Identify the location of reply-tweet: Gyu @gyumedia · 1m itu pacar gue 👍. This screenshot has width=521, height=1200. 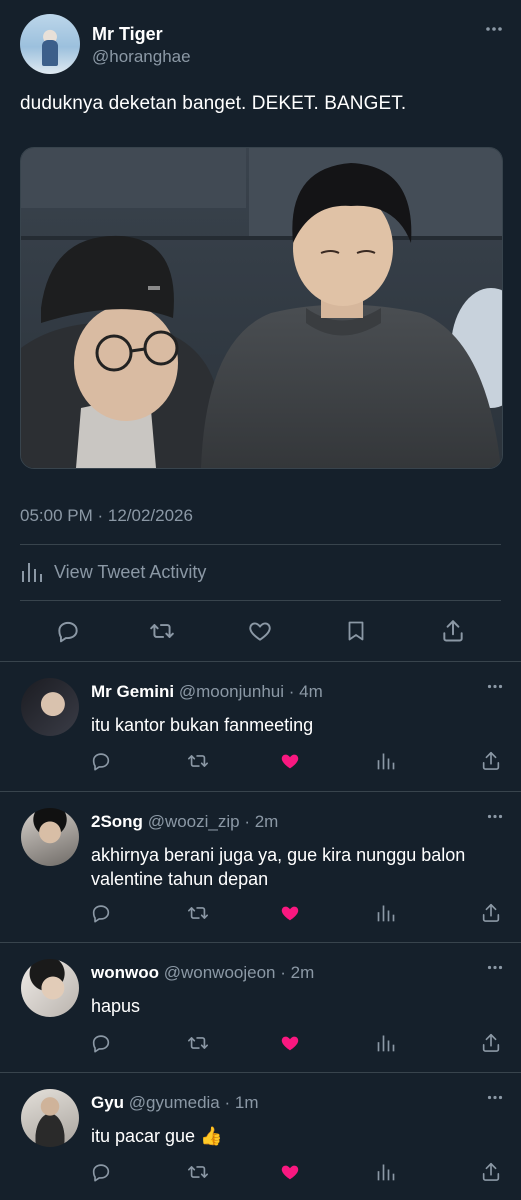
(260, 1134).